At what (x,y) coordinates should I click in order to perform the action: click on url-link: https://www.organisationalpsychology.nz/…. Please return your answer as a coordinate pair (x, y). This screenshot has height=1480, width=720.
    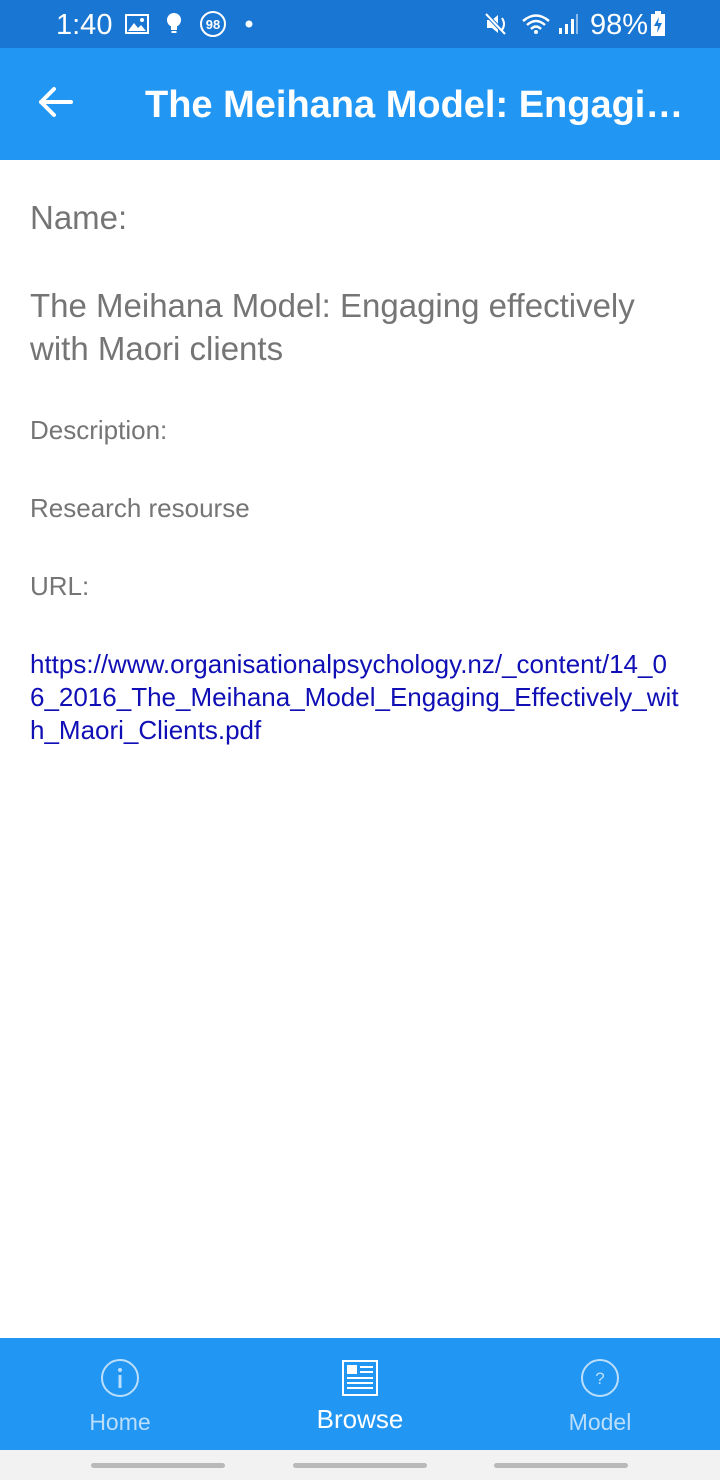
    Looking at the image, I should click on (355, 697).